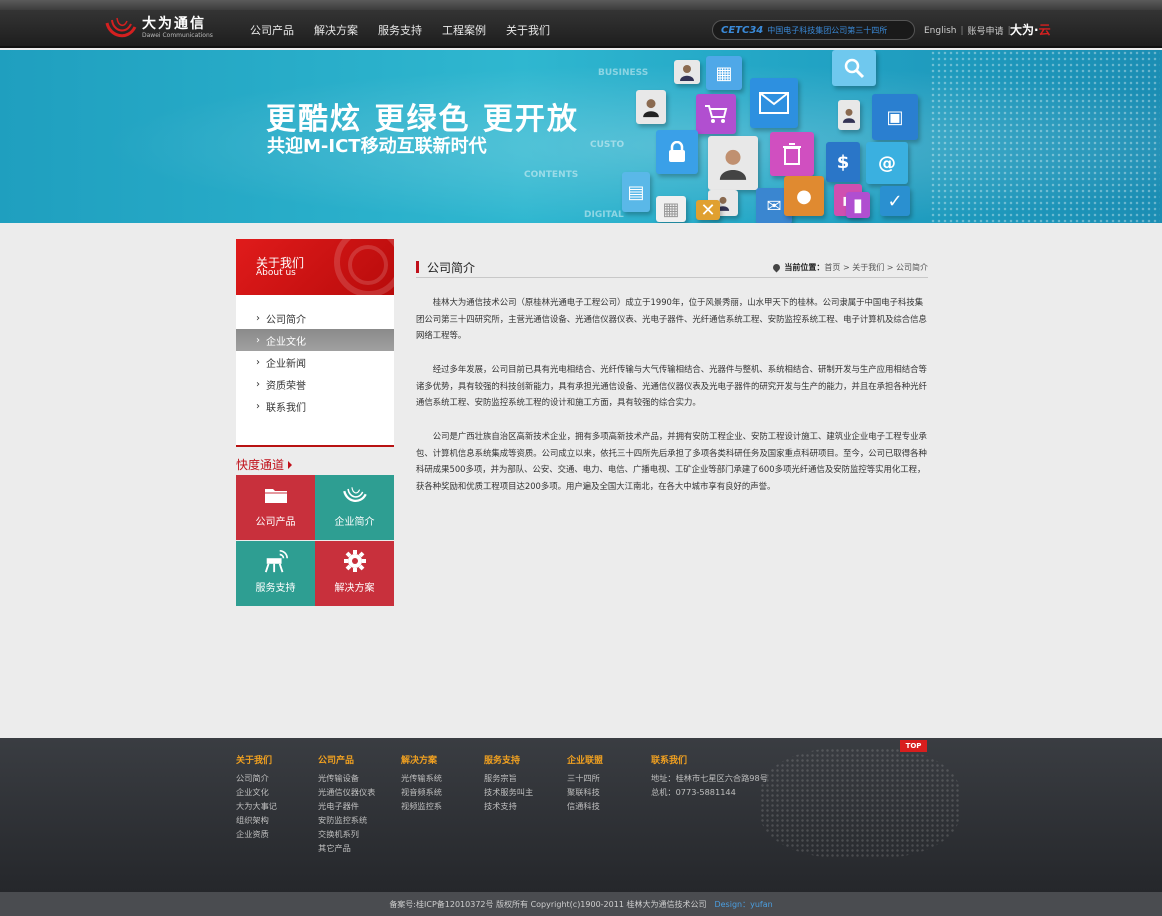 The image size is (1162, 916). What do you see at coordinates (346, 848) in the screenshot?
I see `footer-link: 其它产品` at bounding box center [346, 848].